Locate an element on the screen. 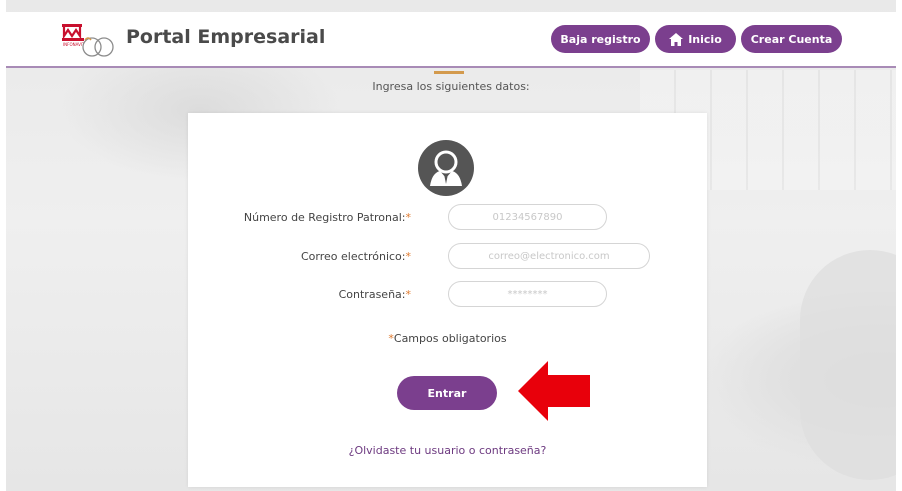 This screenshot has height=491, width=902. home-icon is located at coordinates (676, 39).